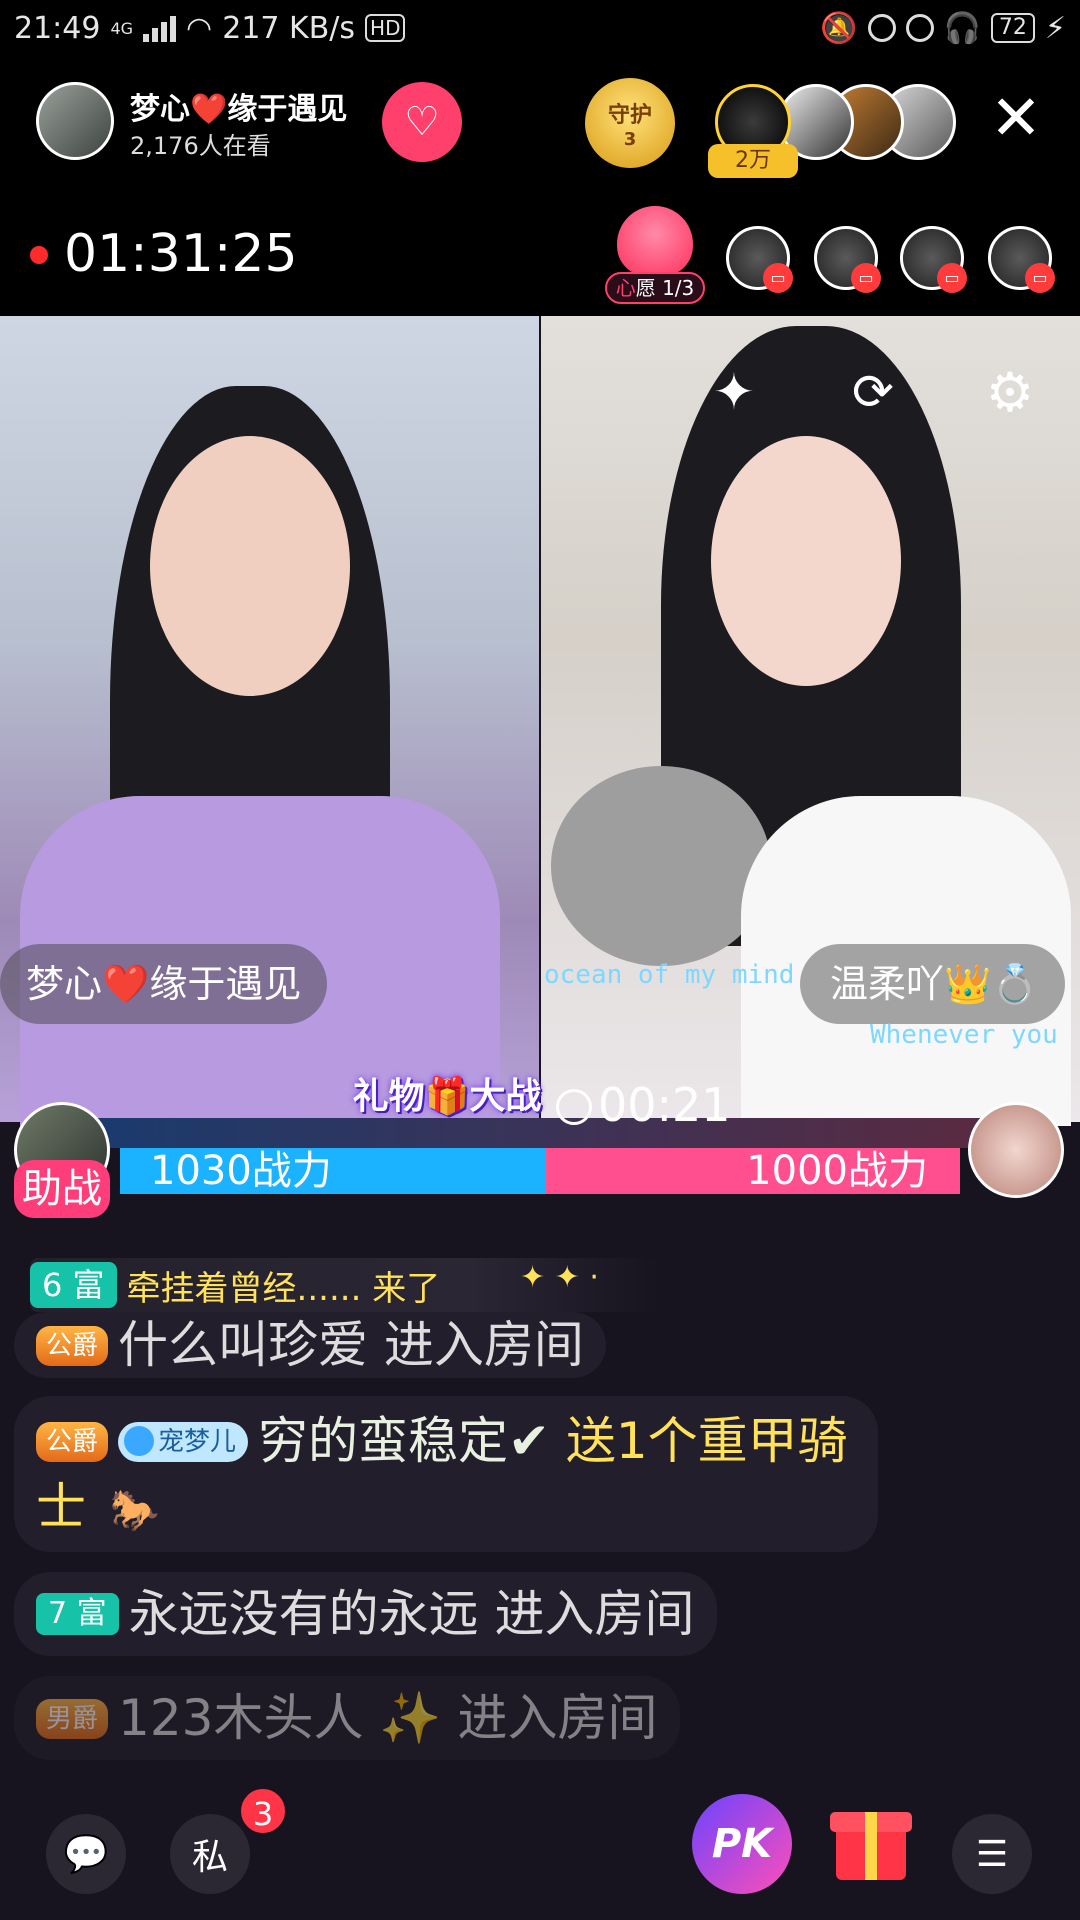 The width and height of the screenshot is (1080, 1920). What do you see at coordinates (181, 254) in the screenshot?
I see `live-duration: 01:31:25` at bounding box center [181, 254].